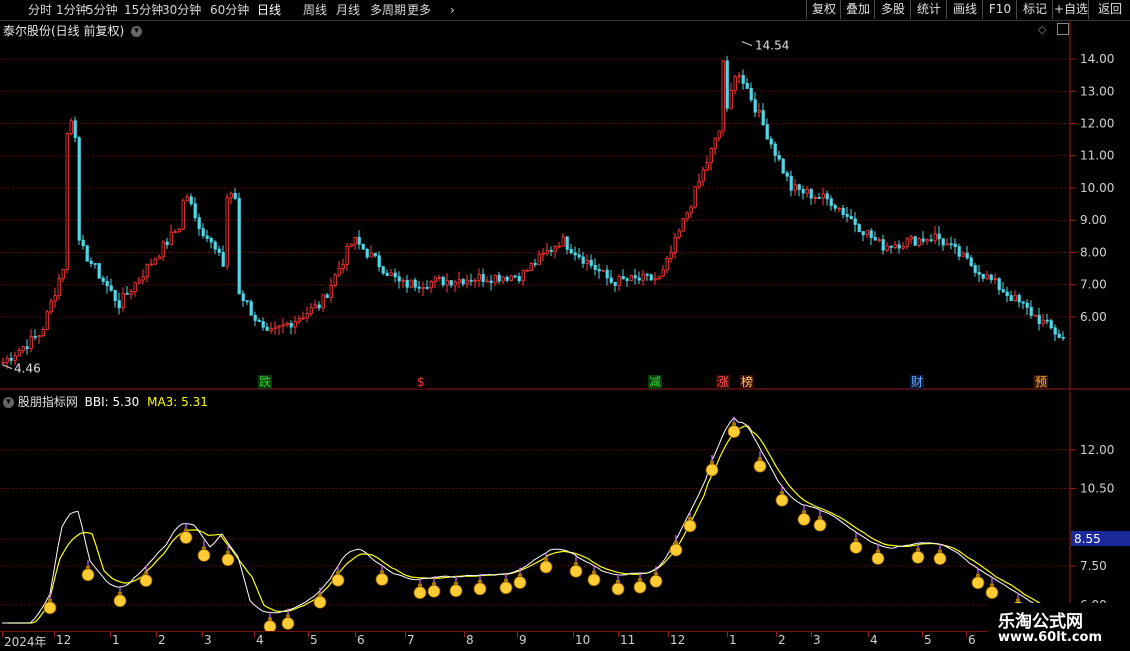 The height and width of the screenshot is (651, 1130). Describe the element at coordinates (1042, 29) in the screenshot. I see `diamond-icon: ◇` at that location.